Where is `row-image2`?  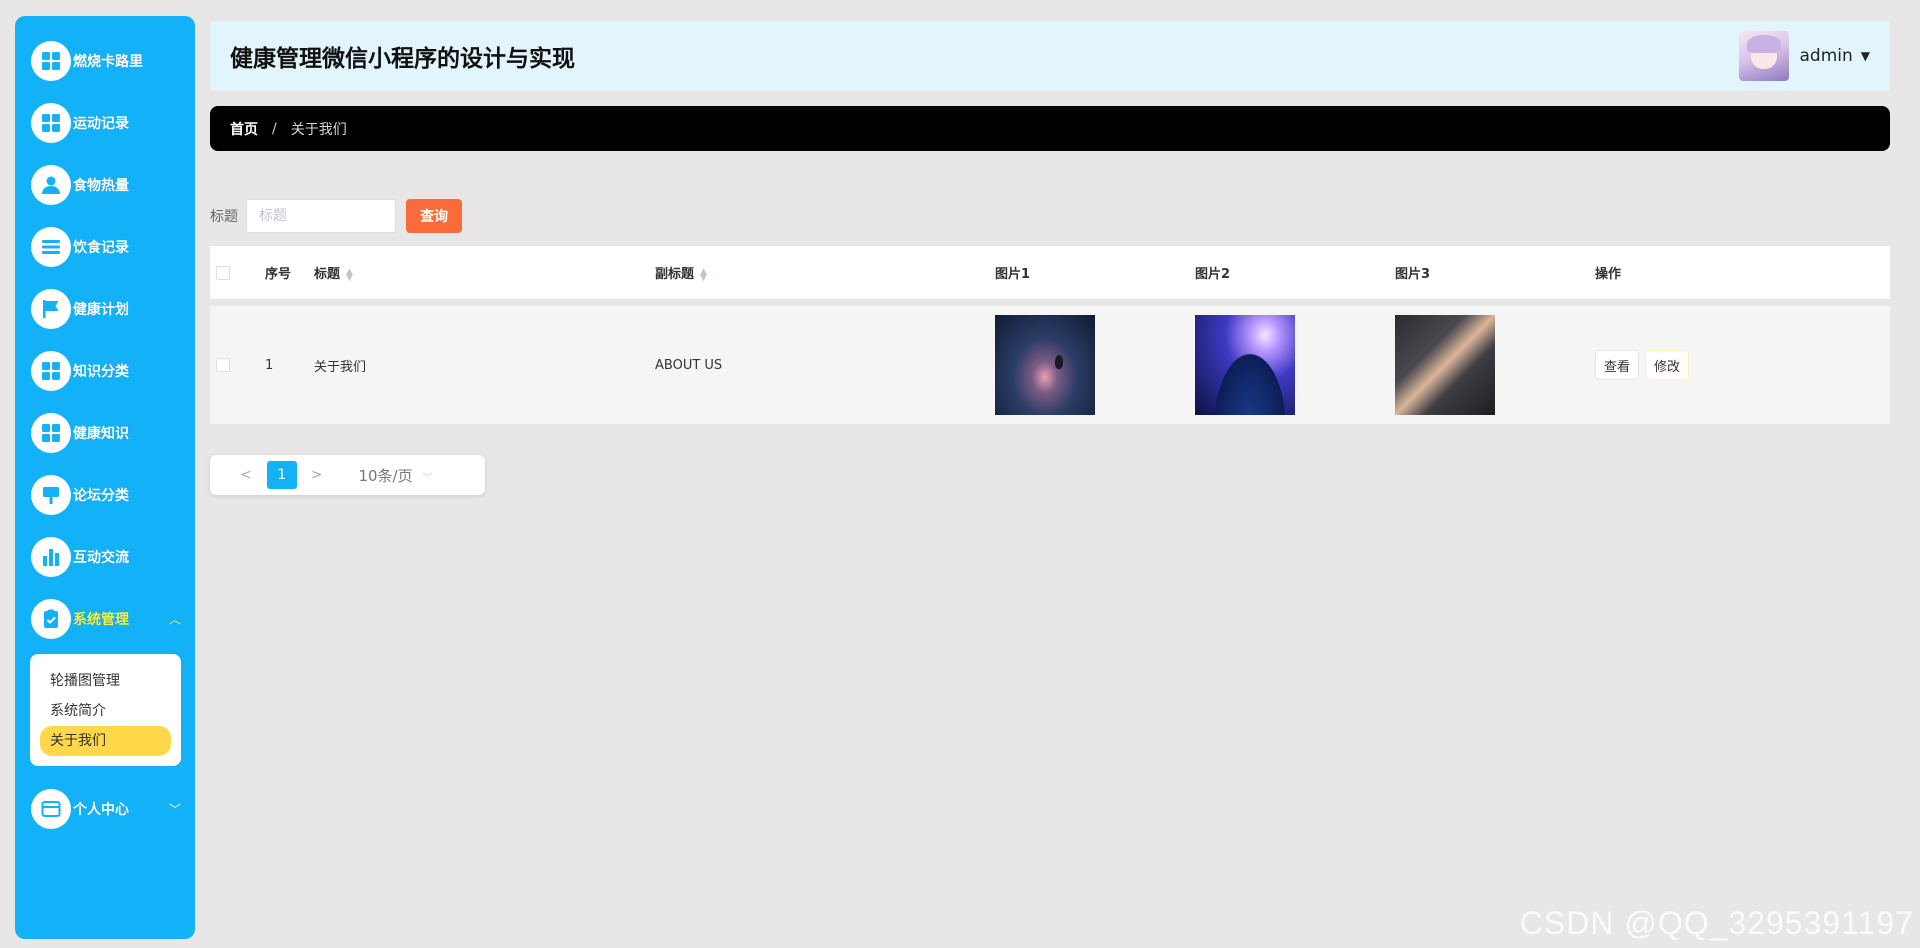
row-image2 is located at coordinates (1245, 365).